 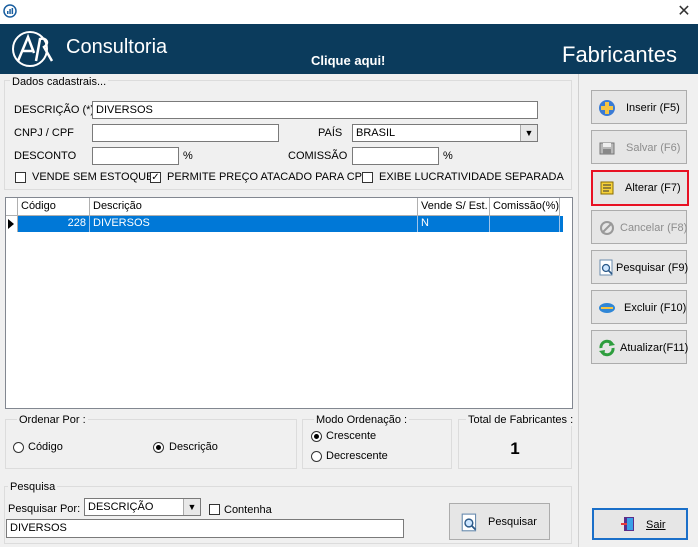 I want to click on column-header-descricao: Descrição, so click(x=254, y=207).